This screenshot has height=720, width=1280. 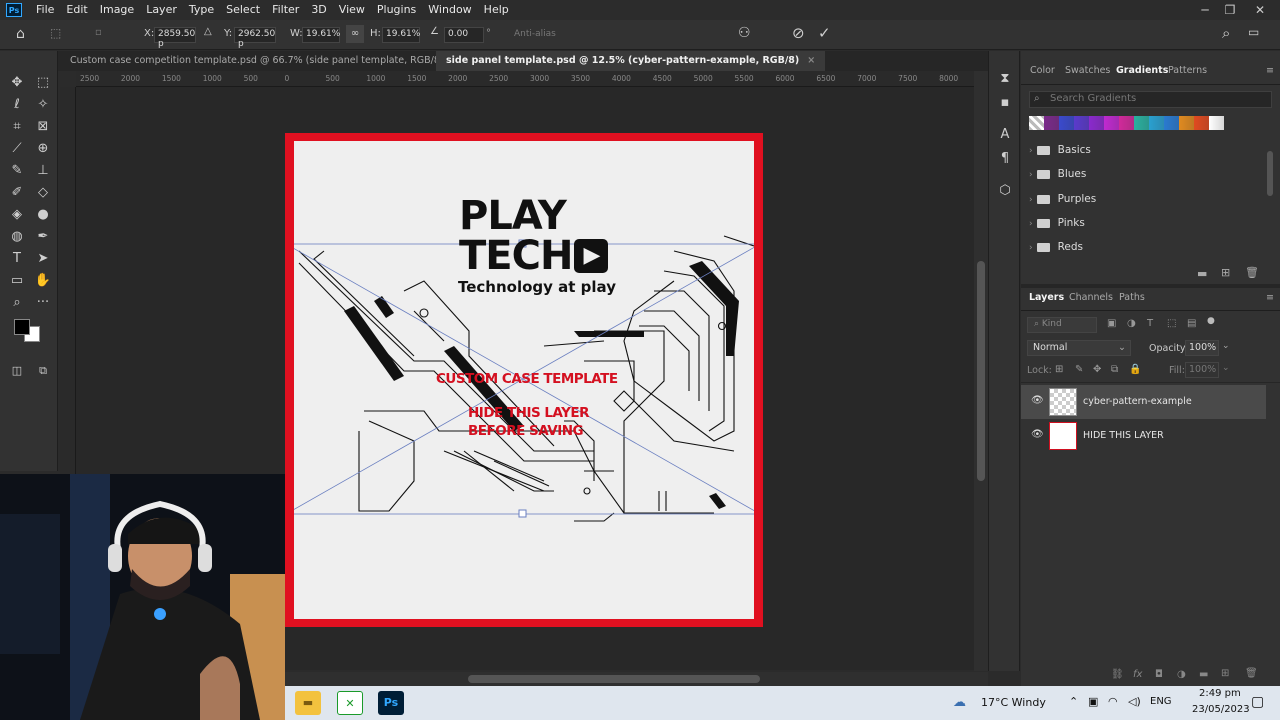 What do you see at coordinates (1062, 199) in the screenshot?
I see `folder-purples: › Purples` at bounding box center [1062, 199].